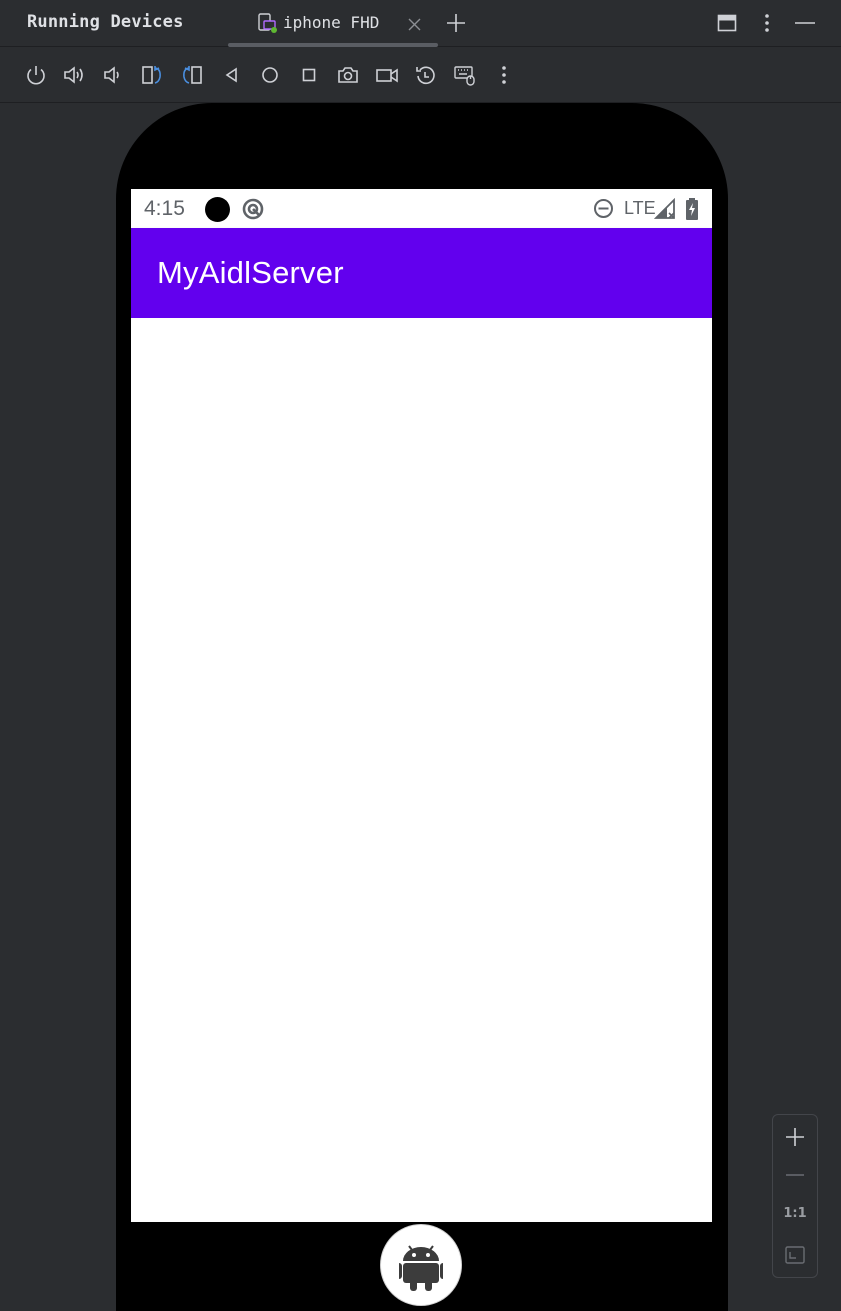  I want to click on minus-icon, so click(795, 1175).